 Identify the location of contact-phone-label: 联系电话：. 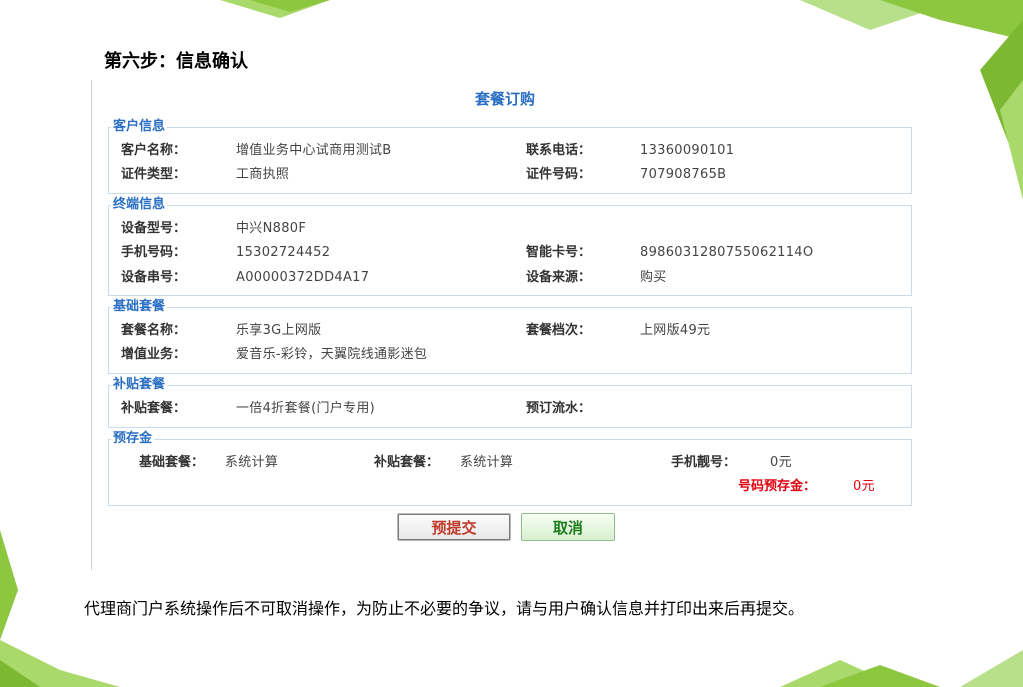
(559, 150).